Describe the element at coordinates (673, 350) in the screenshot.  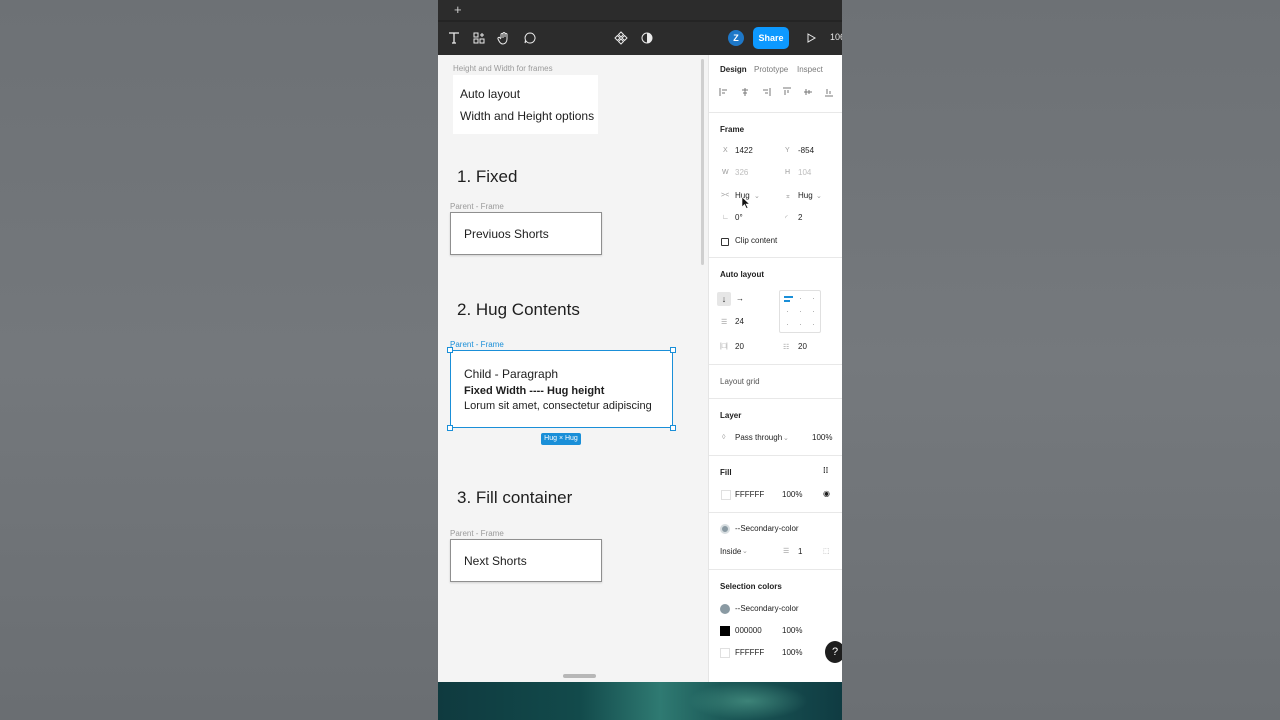
I see `resize-handle-top-right` at that location.